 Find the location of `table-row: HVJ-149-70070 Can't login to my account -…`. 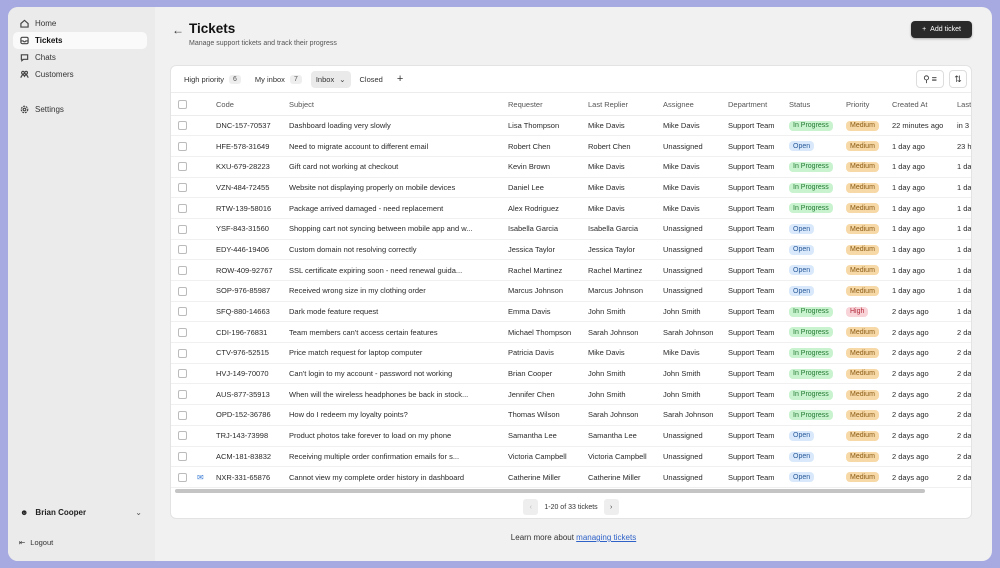

table-row: HVJ-149-70070 Can't login to my account -… is located at coordinates (571, 374).